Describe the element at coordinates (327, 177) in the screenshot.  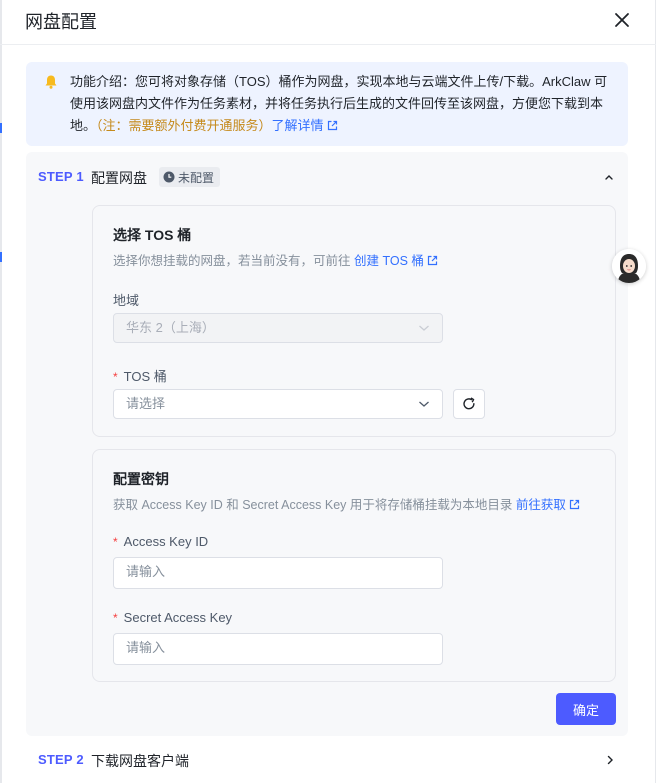
I see `step1-header: STEP 1 配置网盘 未配置` at that location.